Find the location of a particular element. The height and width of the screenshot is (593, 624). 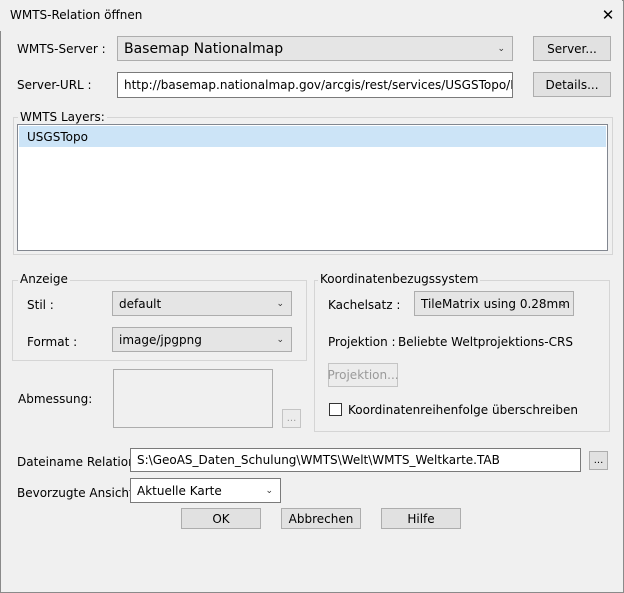

dateiname-label: Dateiname Relation : is located at coordinates (80, 462).